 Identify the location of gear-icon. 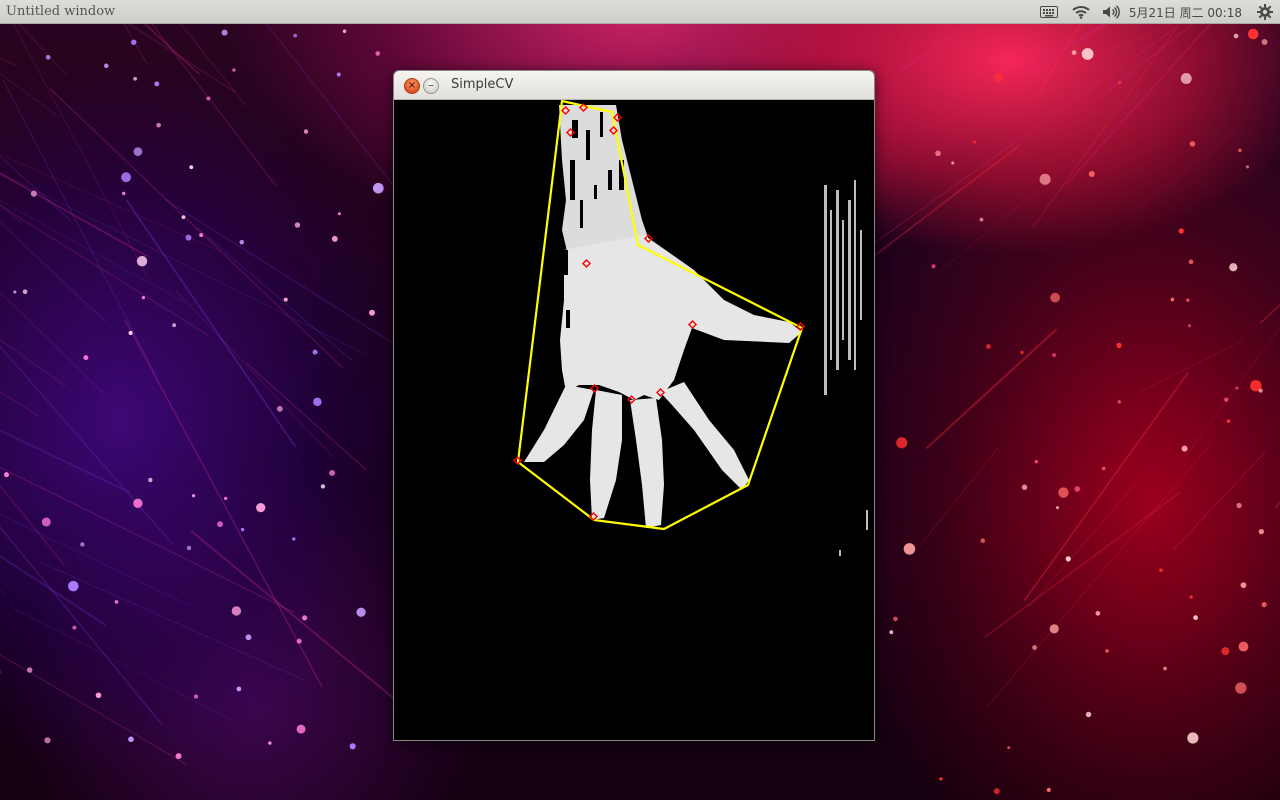
(1265, 12).